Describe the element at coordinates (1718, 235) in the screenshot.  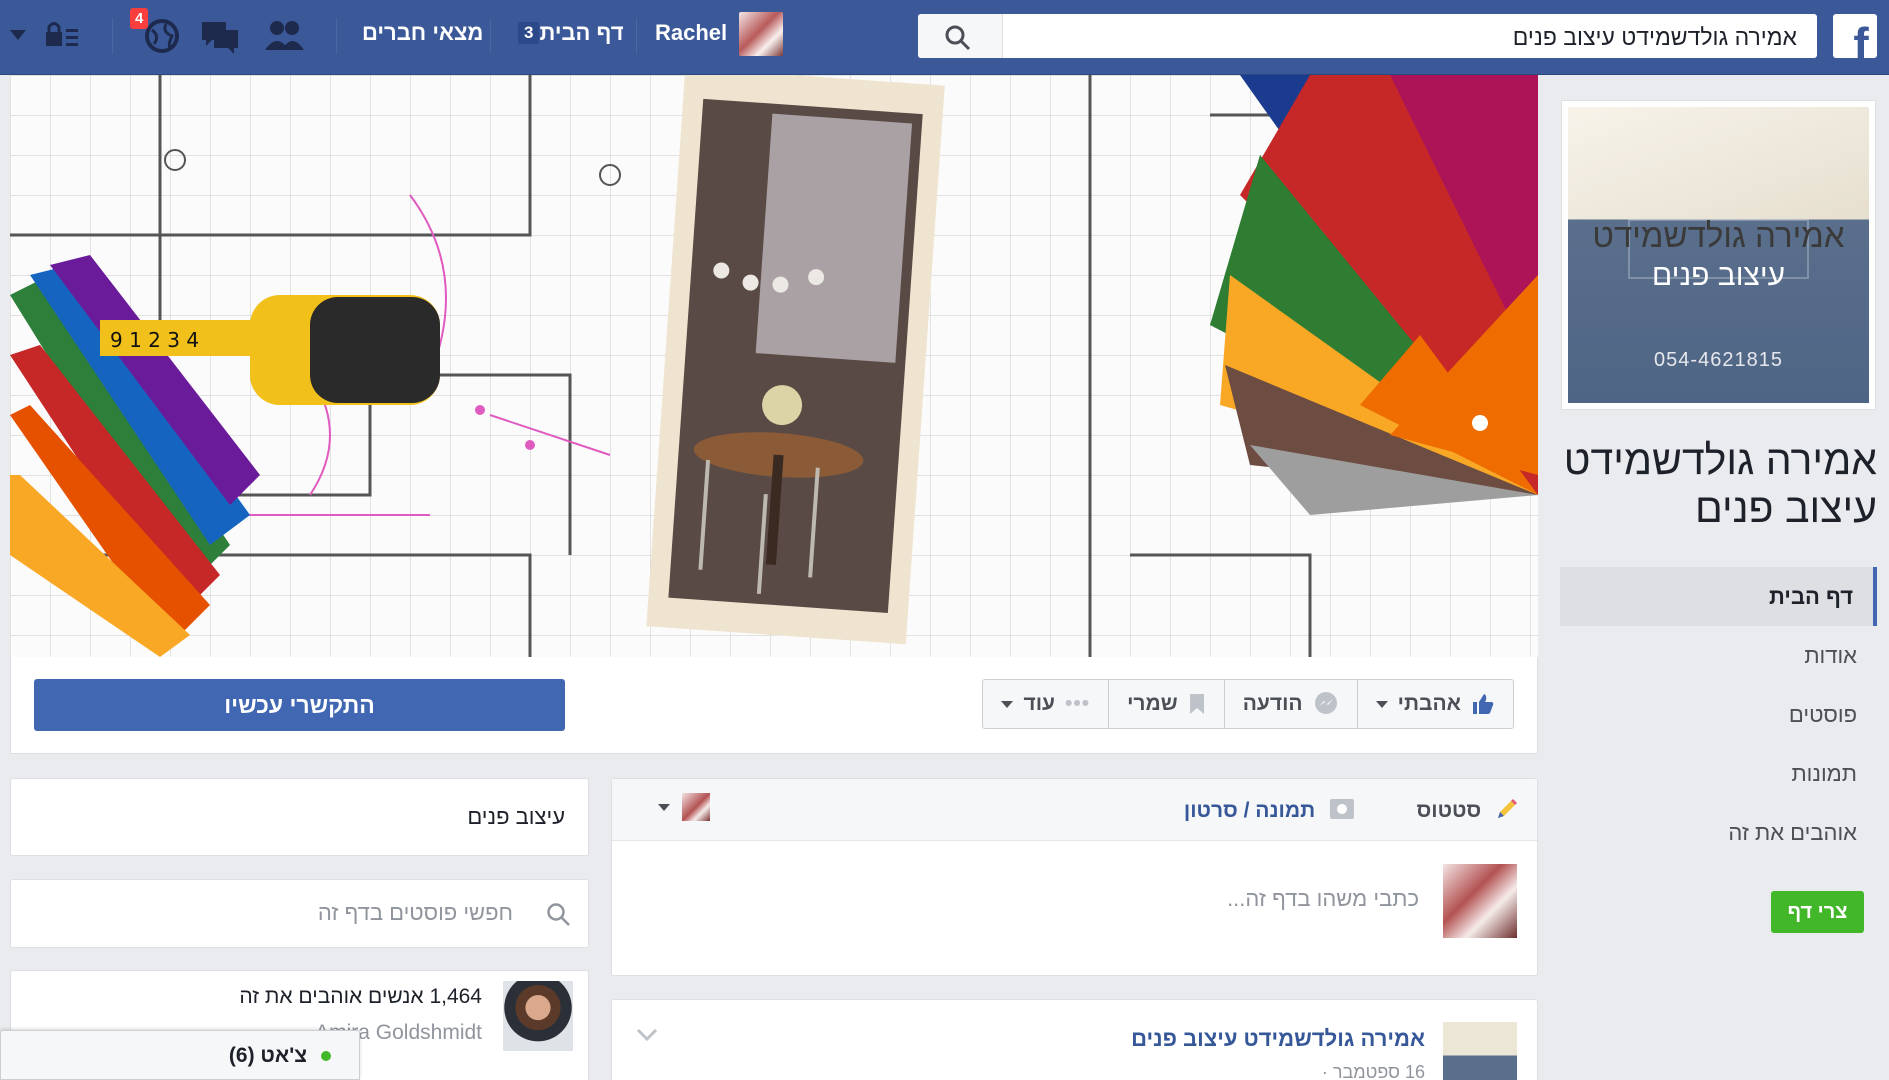
I see `profile-picture-name: אמירה גולדשמידט` at that location.